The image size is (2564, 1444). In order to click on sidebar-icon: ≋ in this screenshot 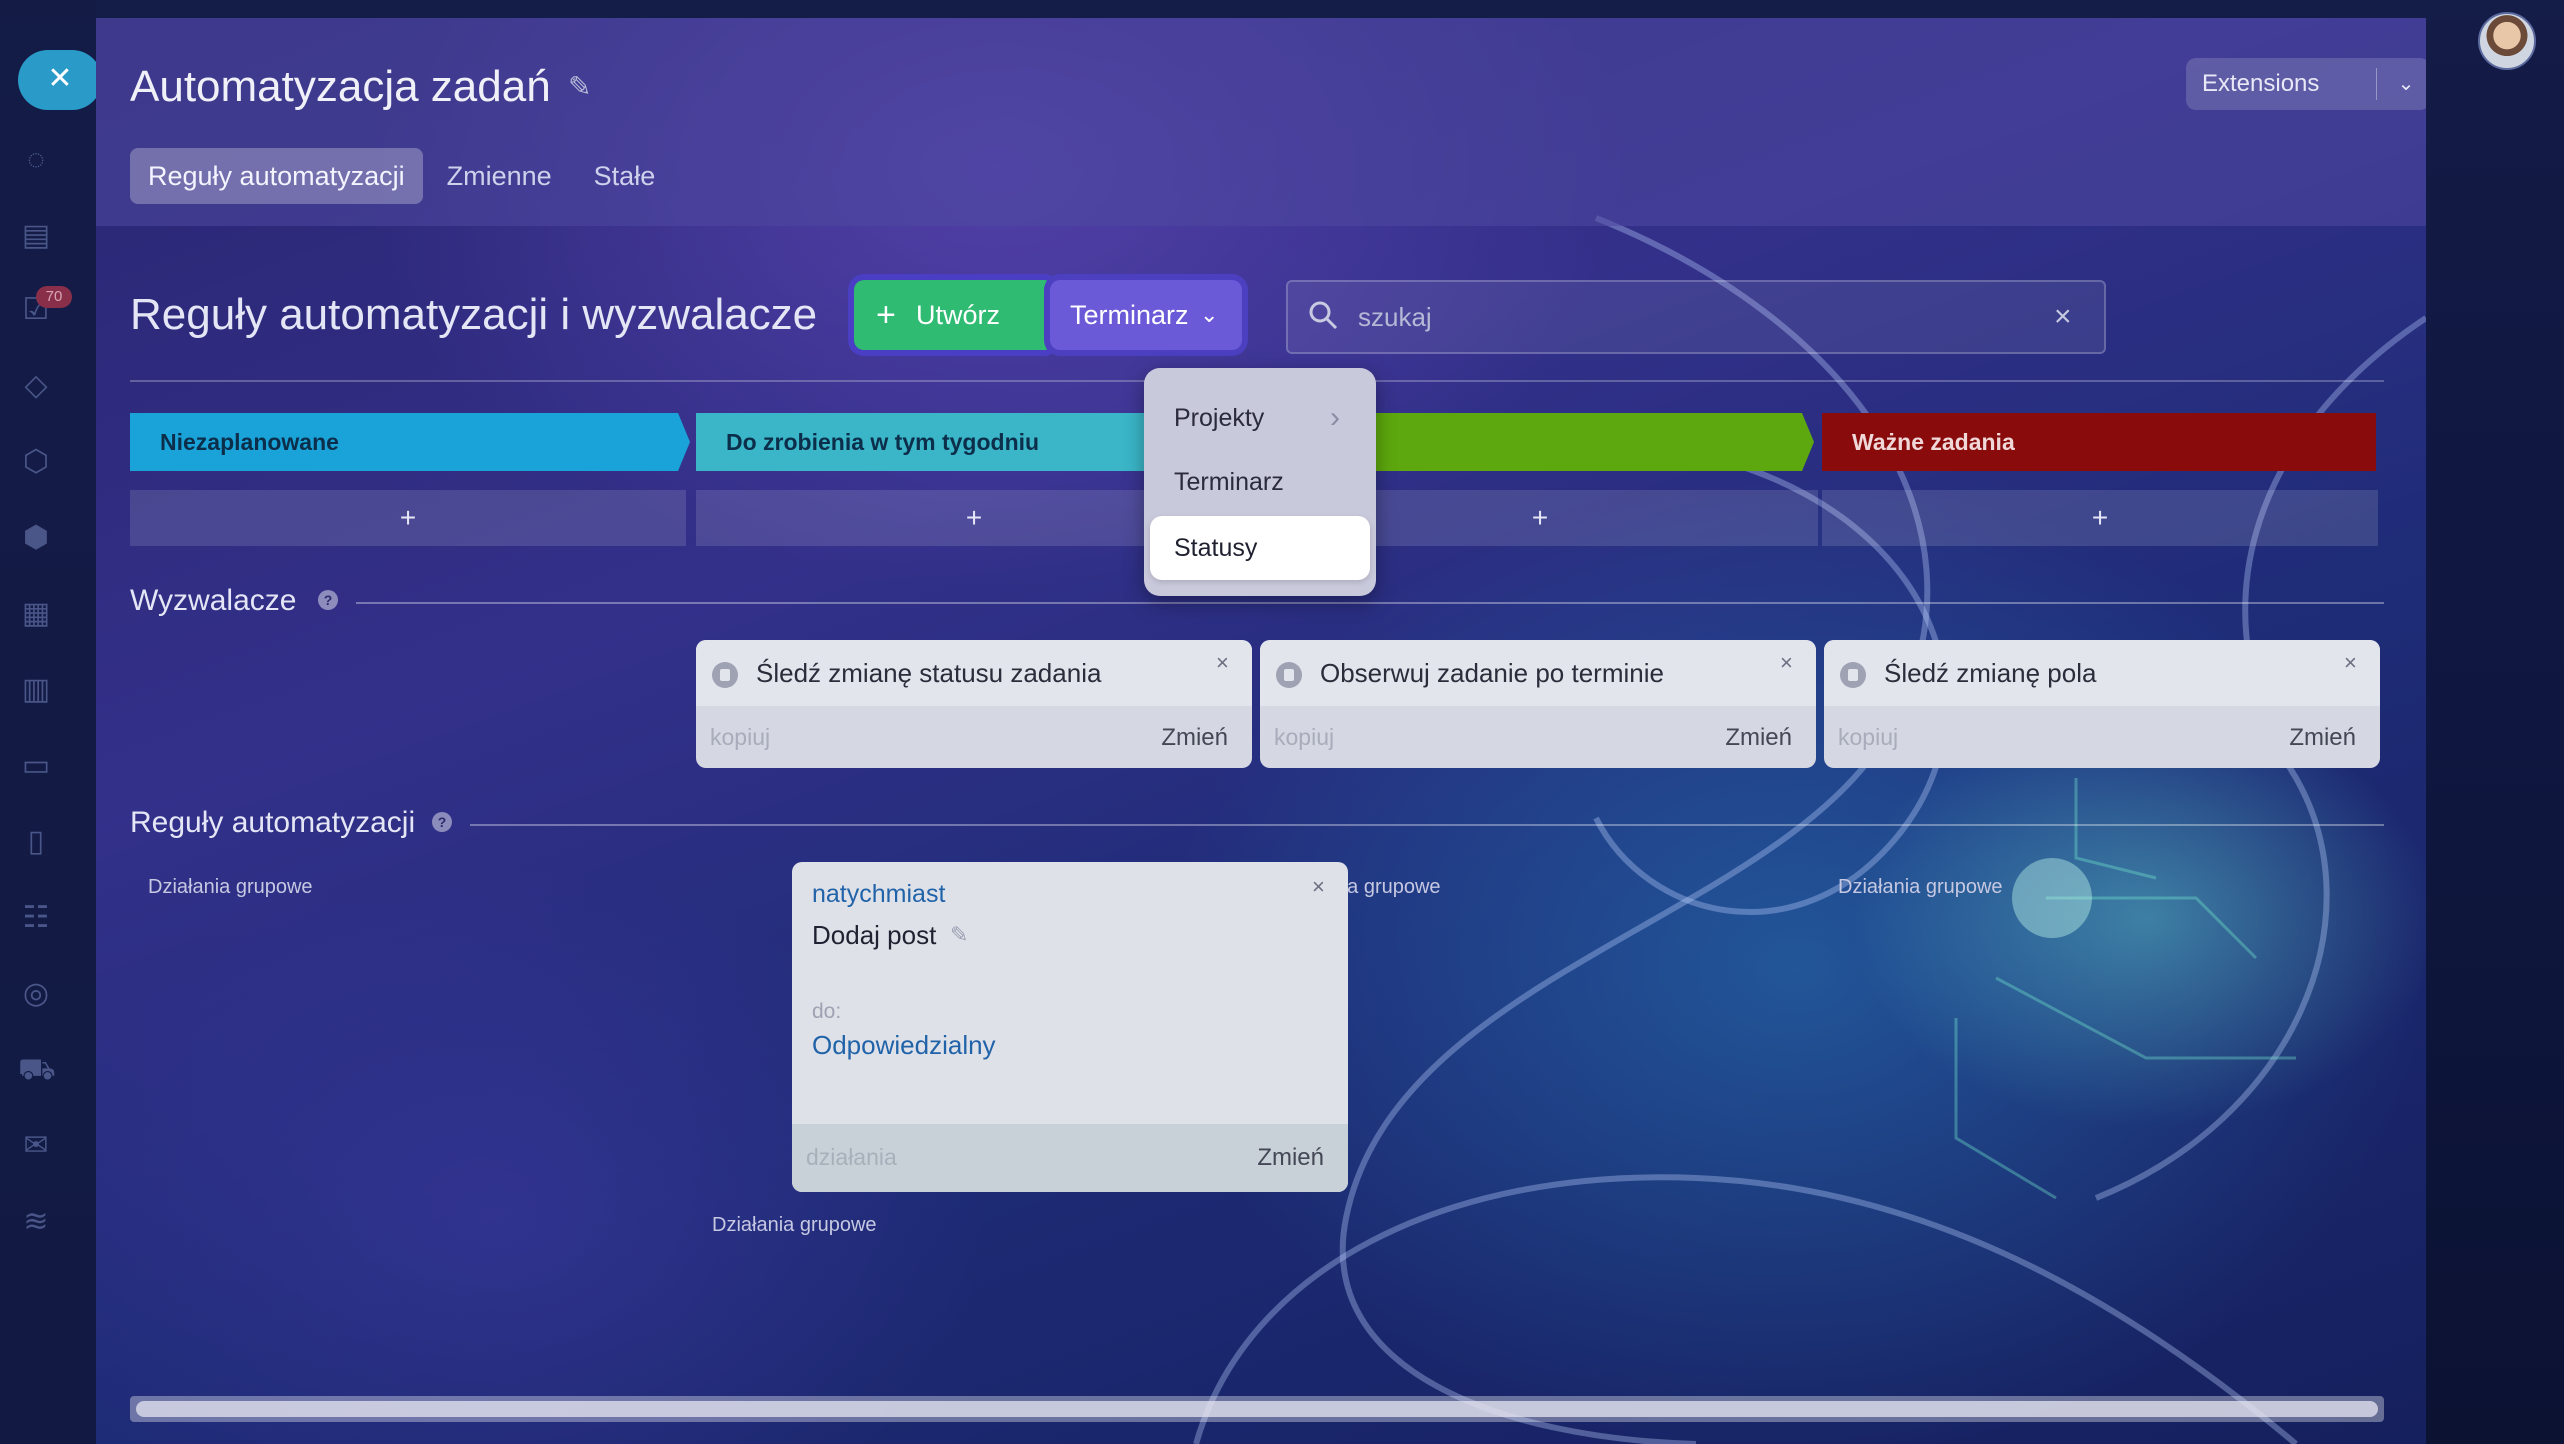, I will do `click(36, 1221)`.